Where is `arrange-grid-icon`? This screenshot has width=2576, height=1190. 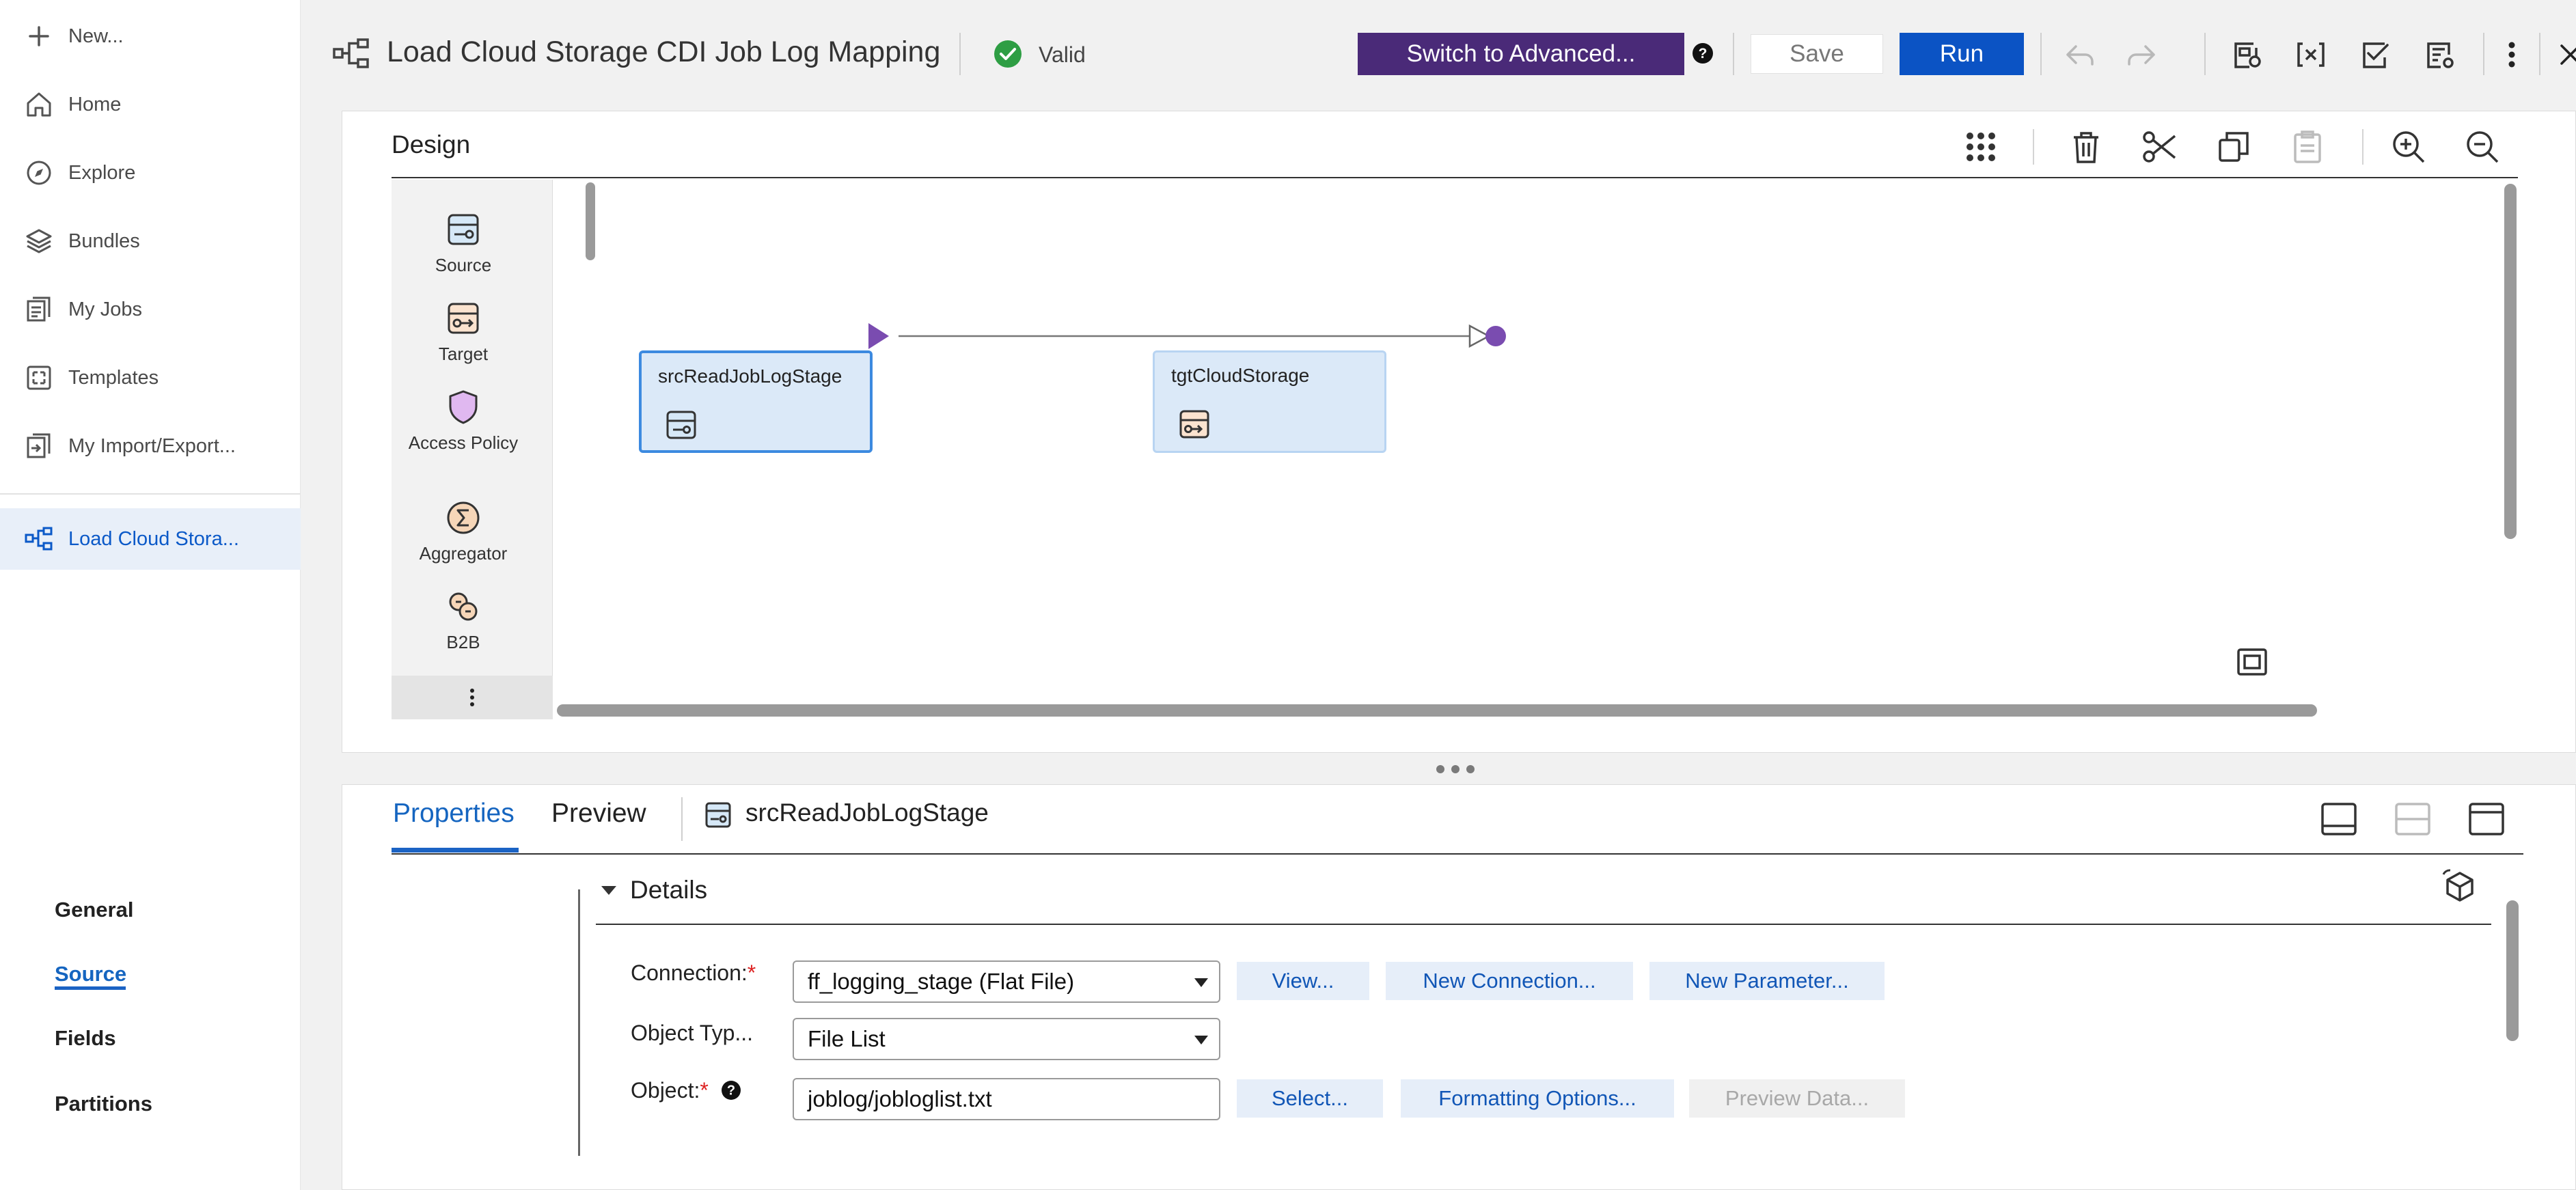
arrange-grid-icon is located at coordinates (1981, 146).